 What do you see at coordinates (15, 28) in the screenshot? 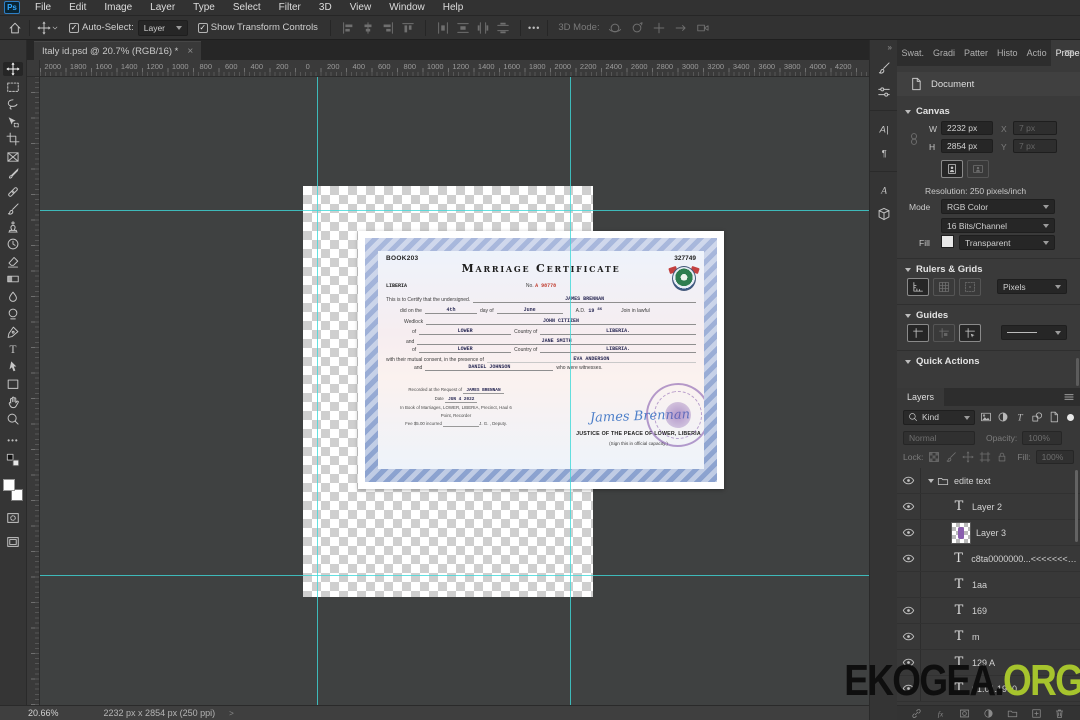
I see `home-icon` at bounding box center [15, 28].